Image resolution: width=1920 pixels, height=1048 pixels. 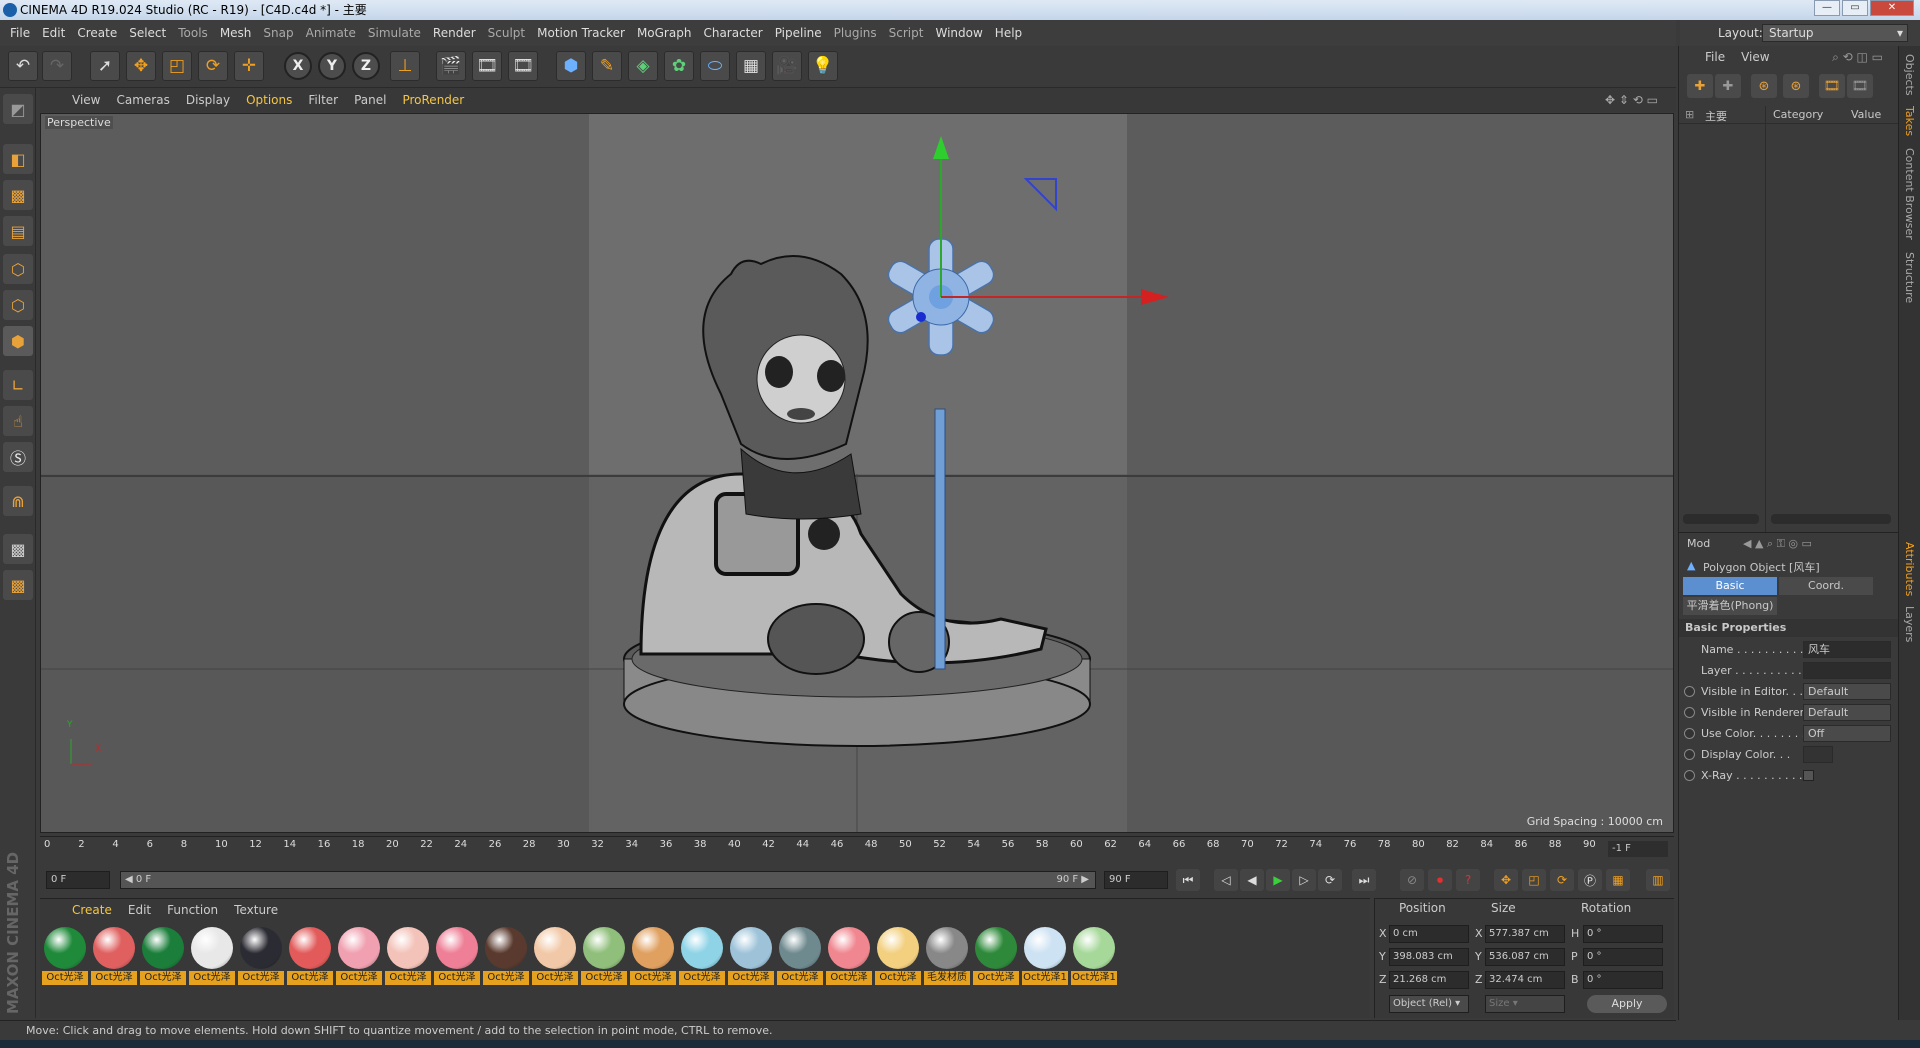 I want to click on menu-help: Help, so click(x=1008, y=33).